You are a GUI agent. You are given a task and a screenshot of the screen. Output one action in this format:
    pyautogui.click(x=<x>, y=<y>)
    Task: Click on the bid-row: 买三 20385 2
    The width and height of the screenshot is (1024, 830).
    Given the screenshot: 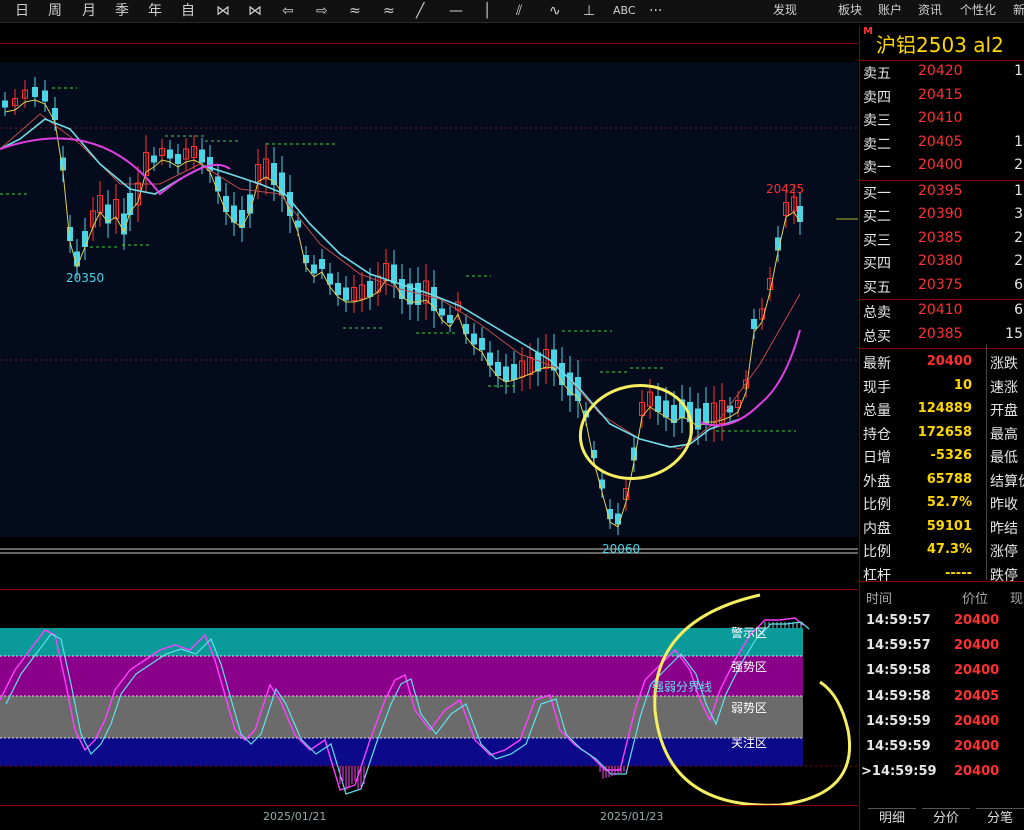 What is the action you would take?
    pyautogui.click(x=942, y=239)
    